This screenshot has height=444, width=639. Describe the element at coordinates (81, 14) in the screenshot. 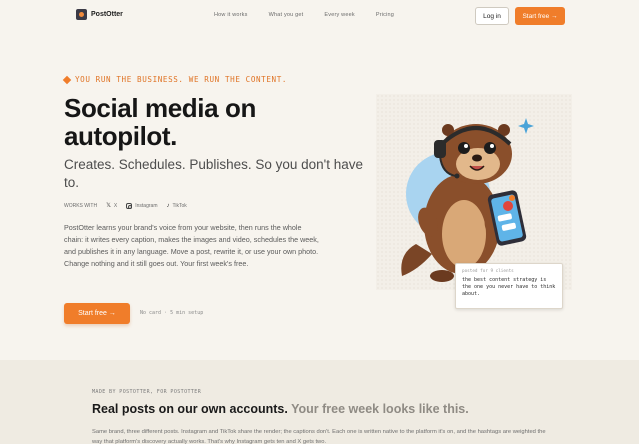

I see `otter-logo-icon` at that location.